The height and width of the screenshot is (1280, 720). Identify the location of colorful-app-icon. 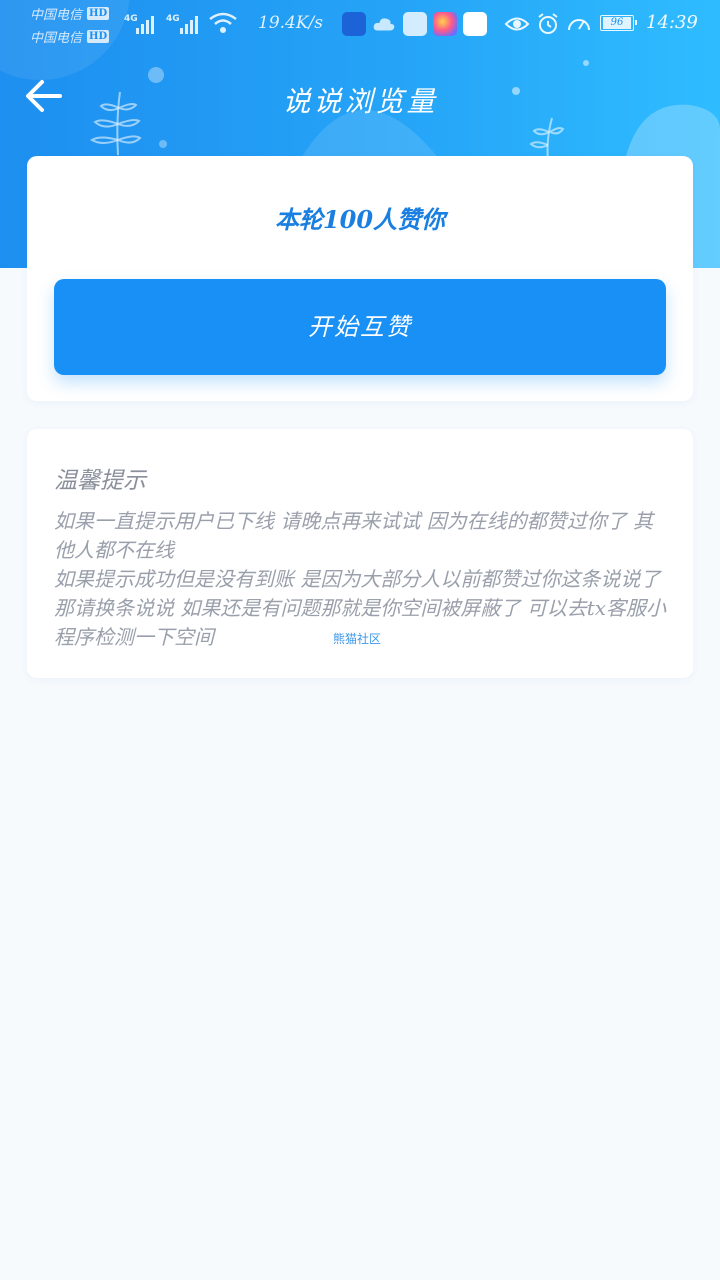
(445, 24).